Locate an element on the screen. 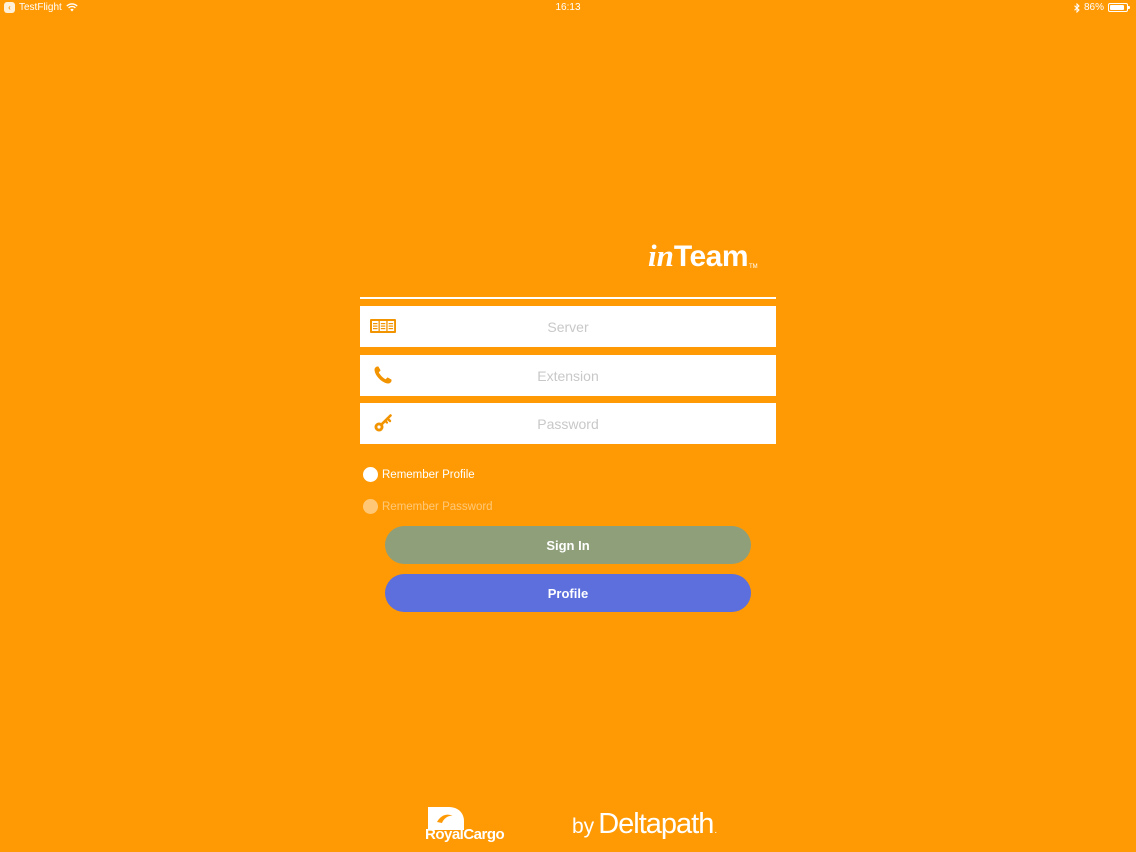 Image resolution: width=1136 pixels, height=852 pixels. battery-fill is located at coordinates (1117, 7).